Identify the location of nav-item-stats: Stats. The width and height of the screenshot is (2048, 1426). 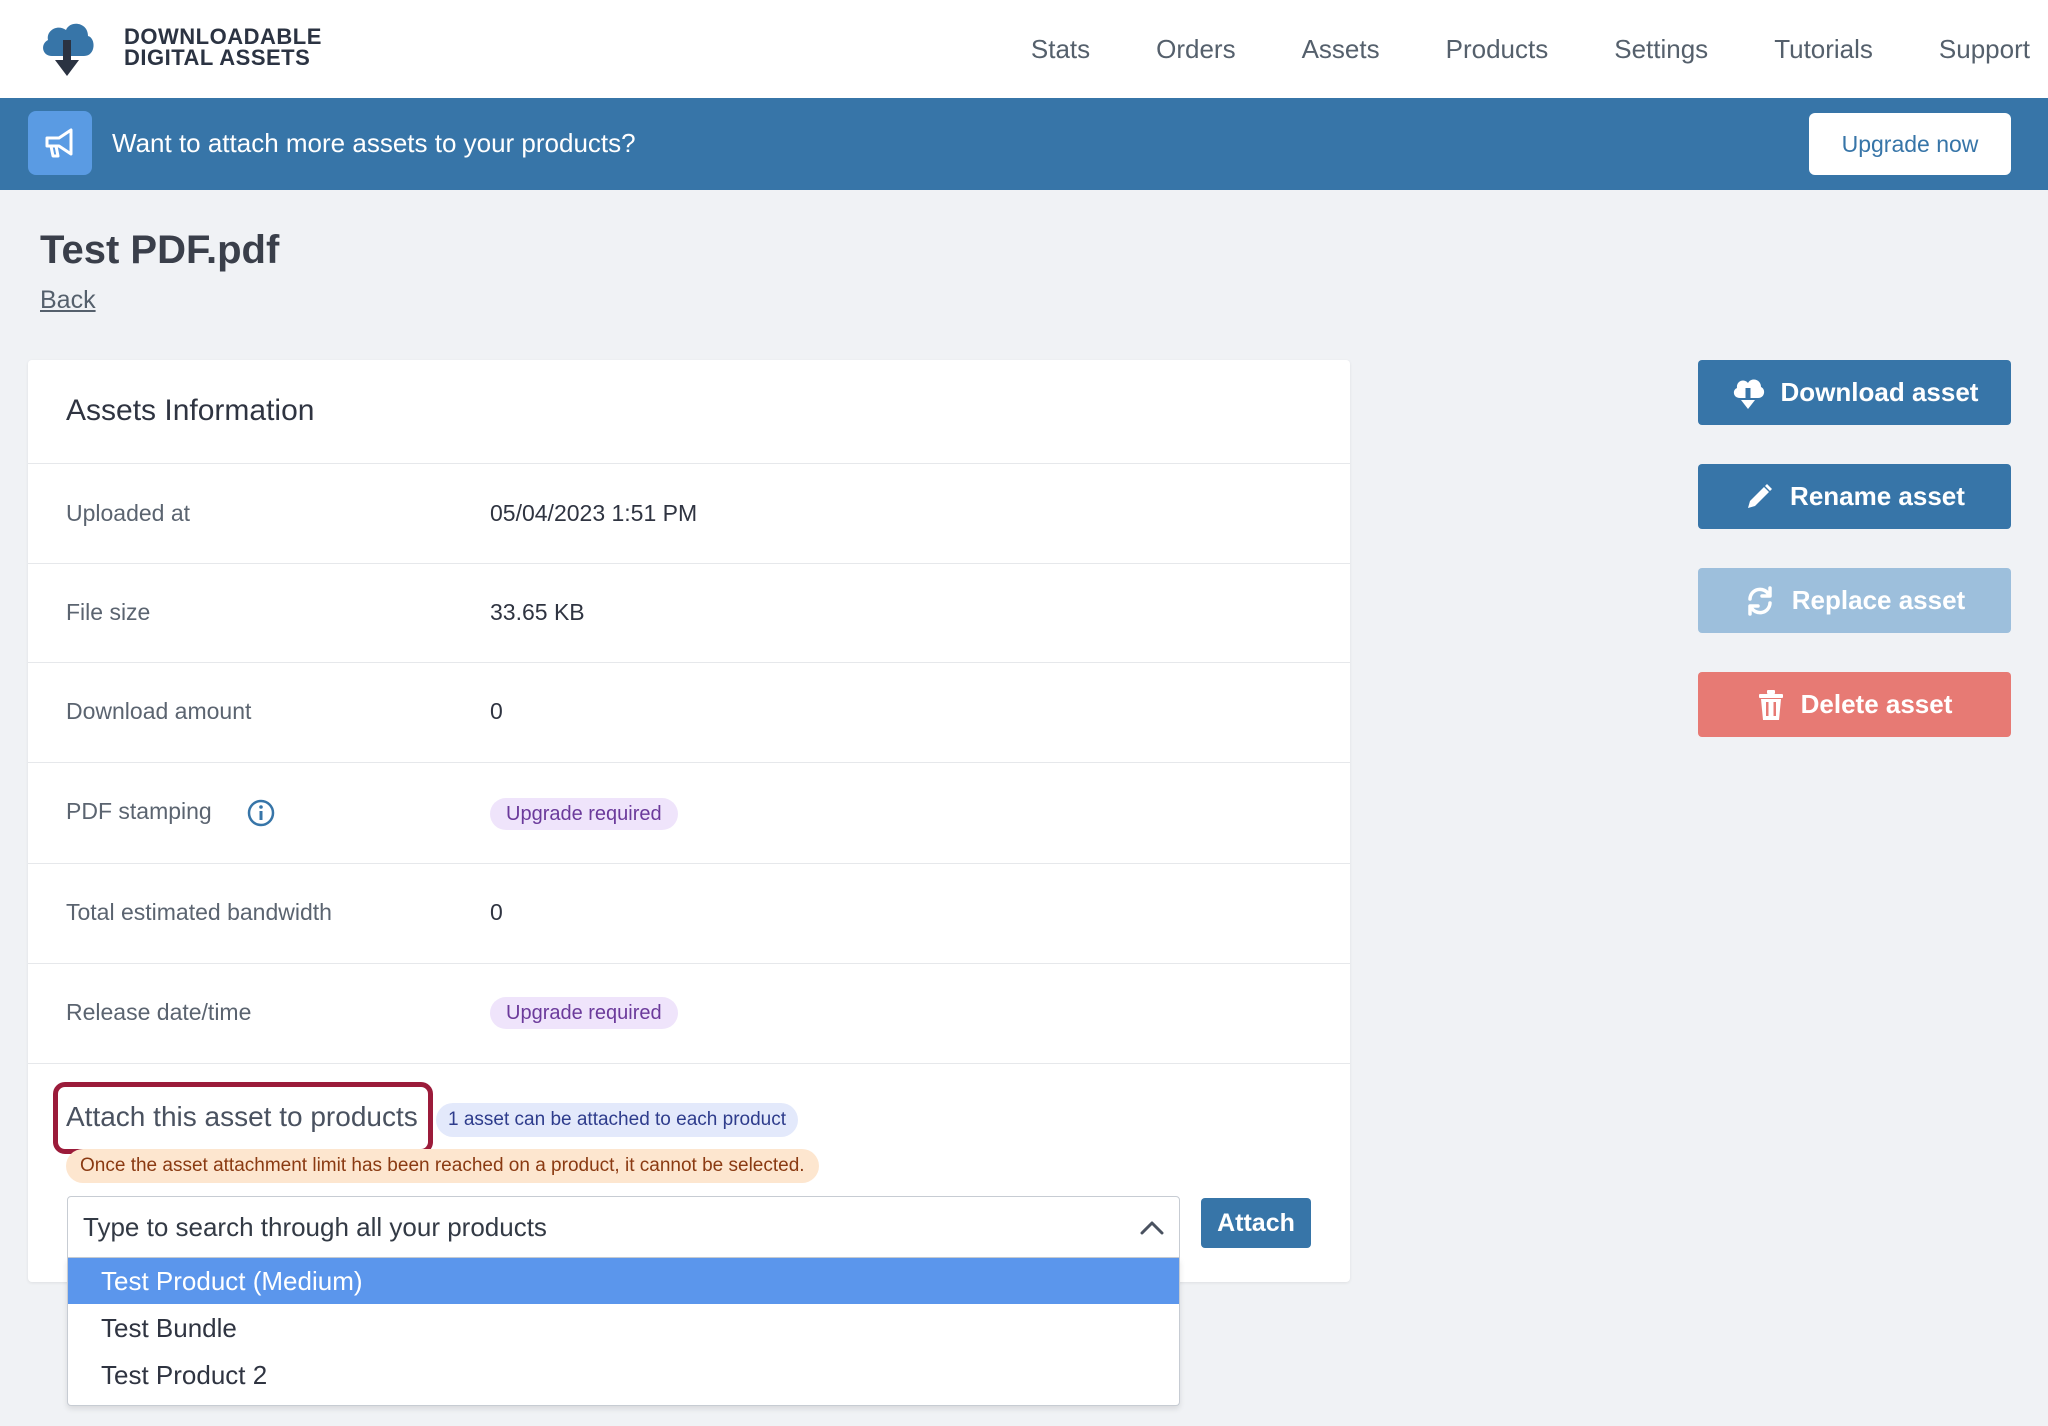
(1060, 49).